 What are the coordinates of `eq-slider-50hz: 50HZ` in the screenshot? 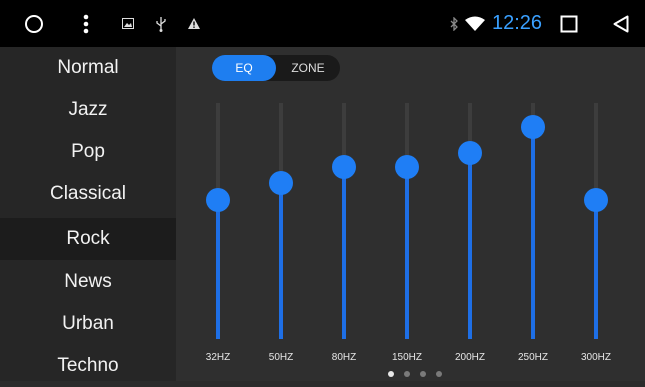 It's located at (281, 214).